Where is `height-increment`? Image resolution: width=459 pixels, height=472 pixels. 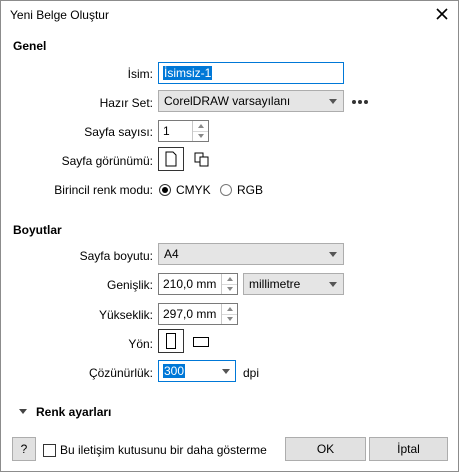
height-increment is located at coordinates (229, 309).